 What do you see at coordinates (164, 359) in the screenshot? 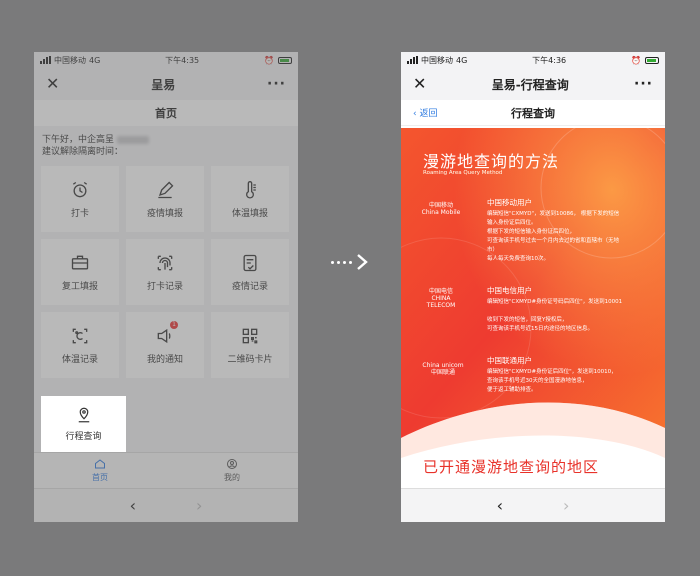
I see `tile-label: 我的通知` at bounding box center [164, 359].